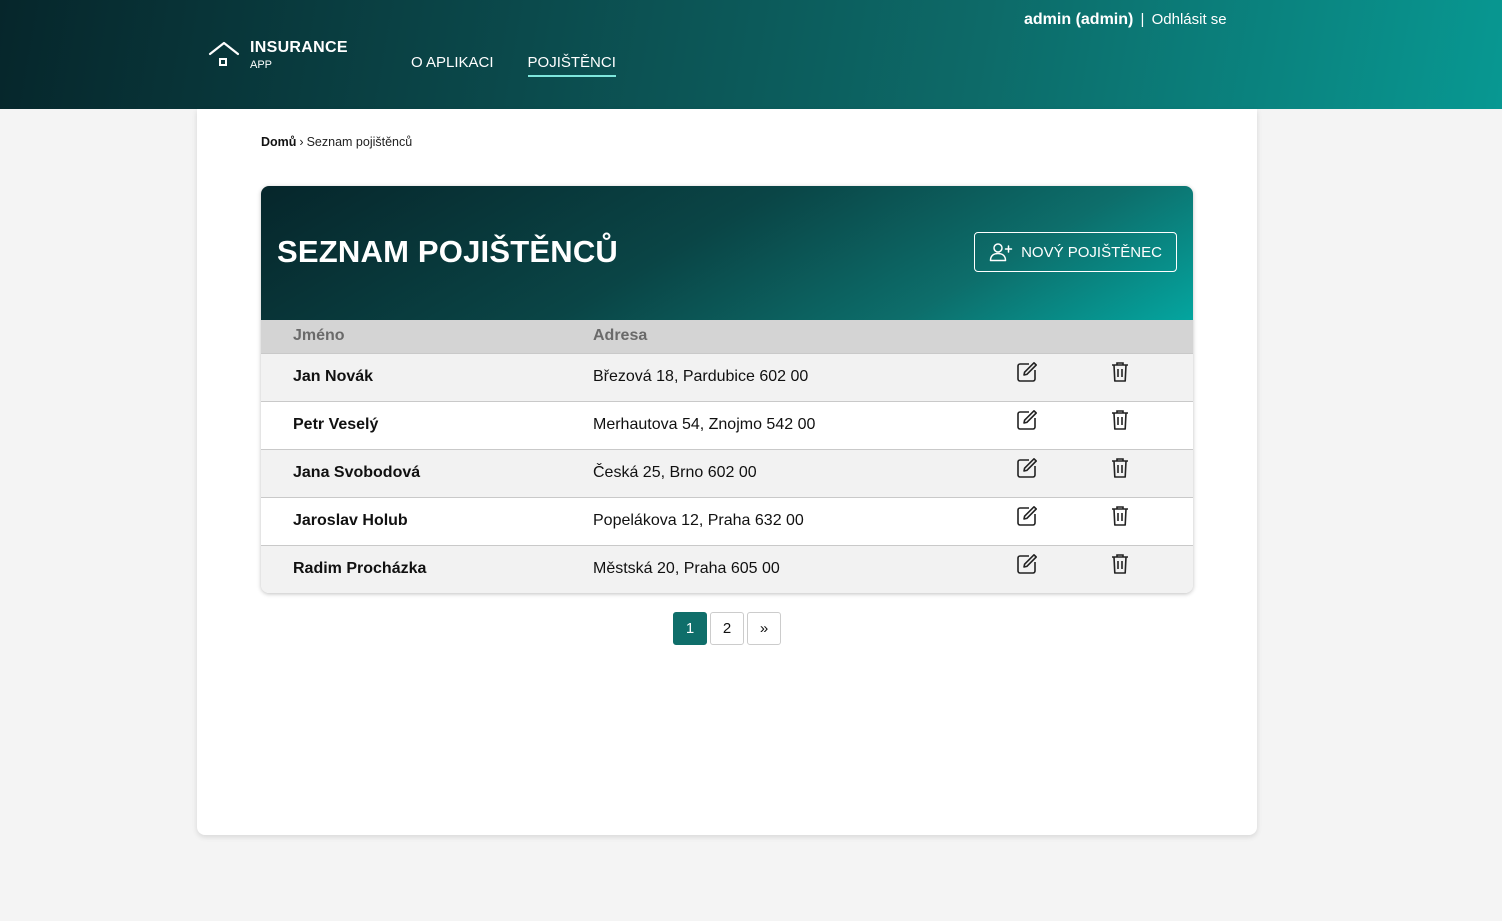 This screenshot has height=921, width=1502. What do you see at coordinates (319, 336) in the screenshot?
I see `column-header-name: Jméno` at bounding box center [319, 336].